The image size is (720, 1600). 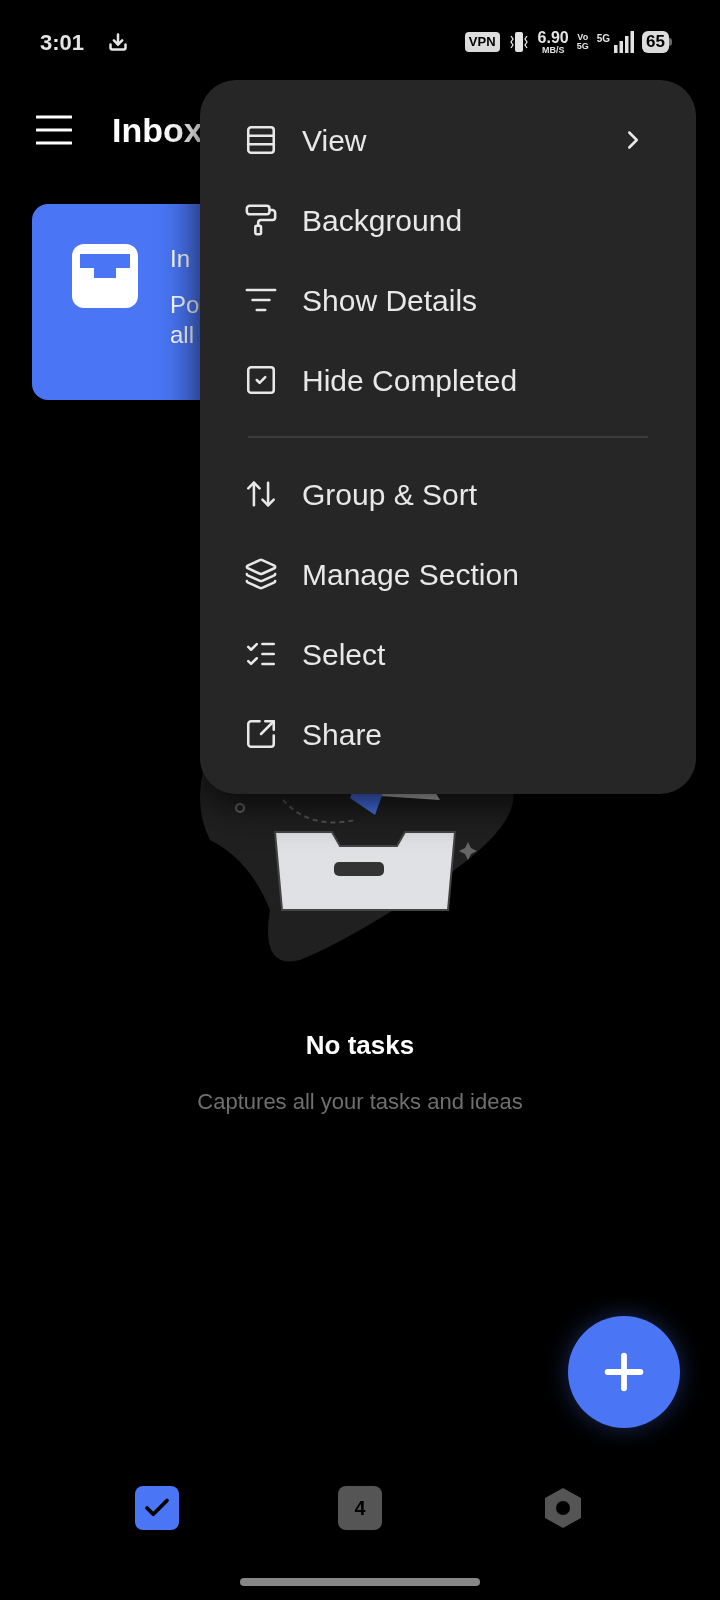 What do you see at coordinates (180, 259) in the screenshot?
I see `card-title: In` at bounding box center [180, 259].